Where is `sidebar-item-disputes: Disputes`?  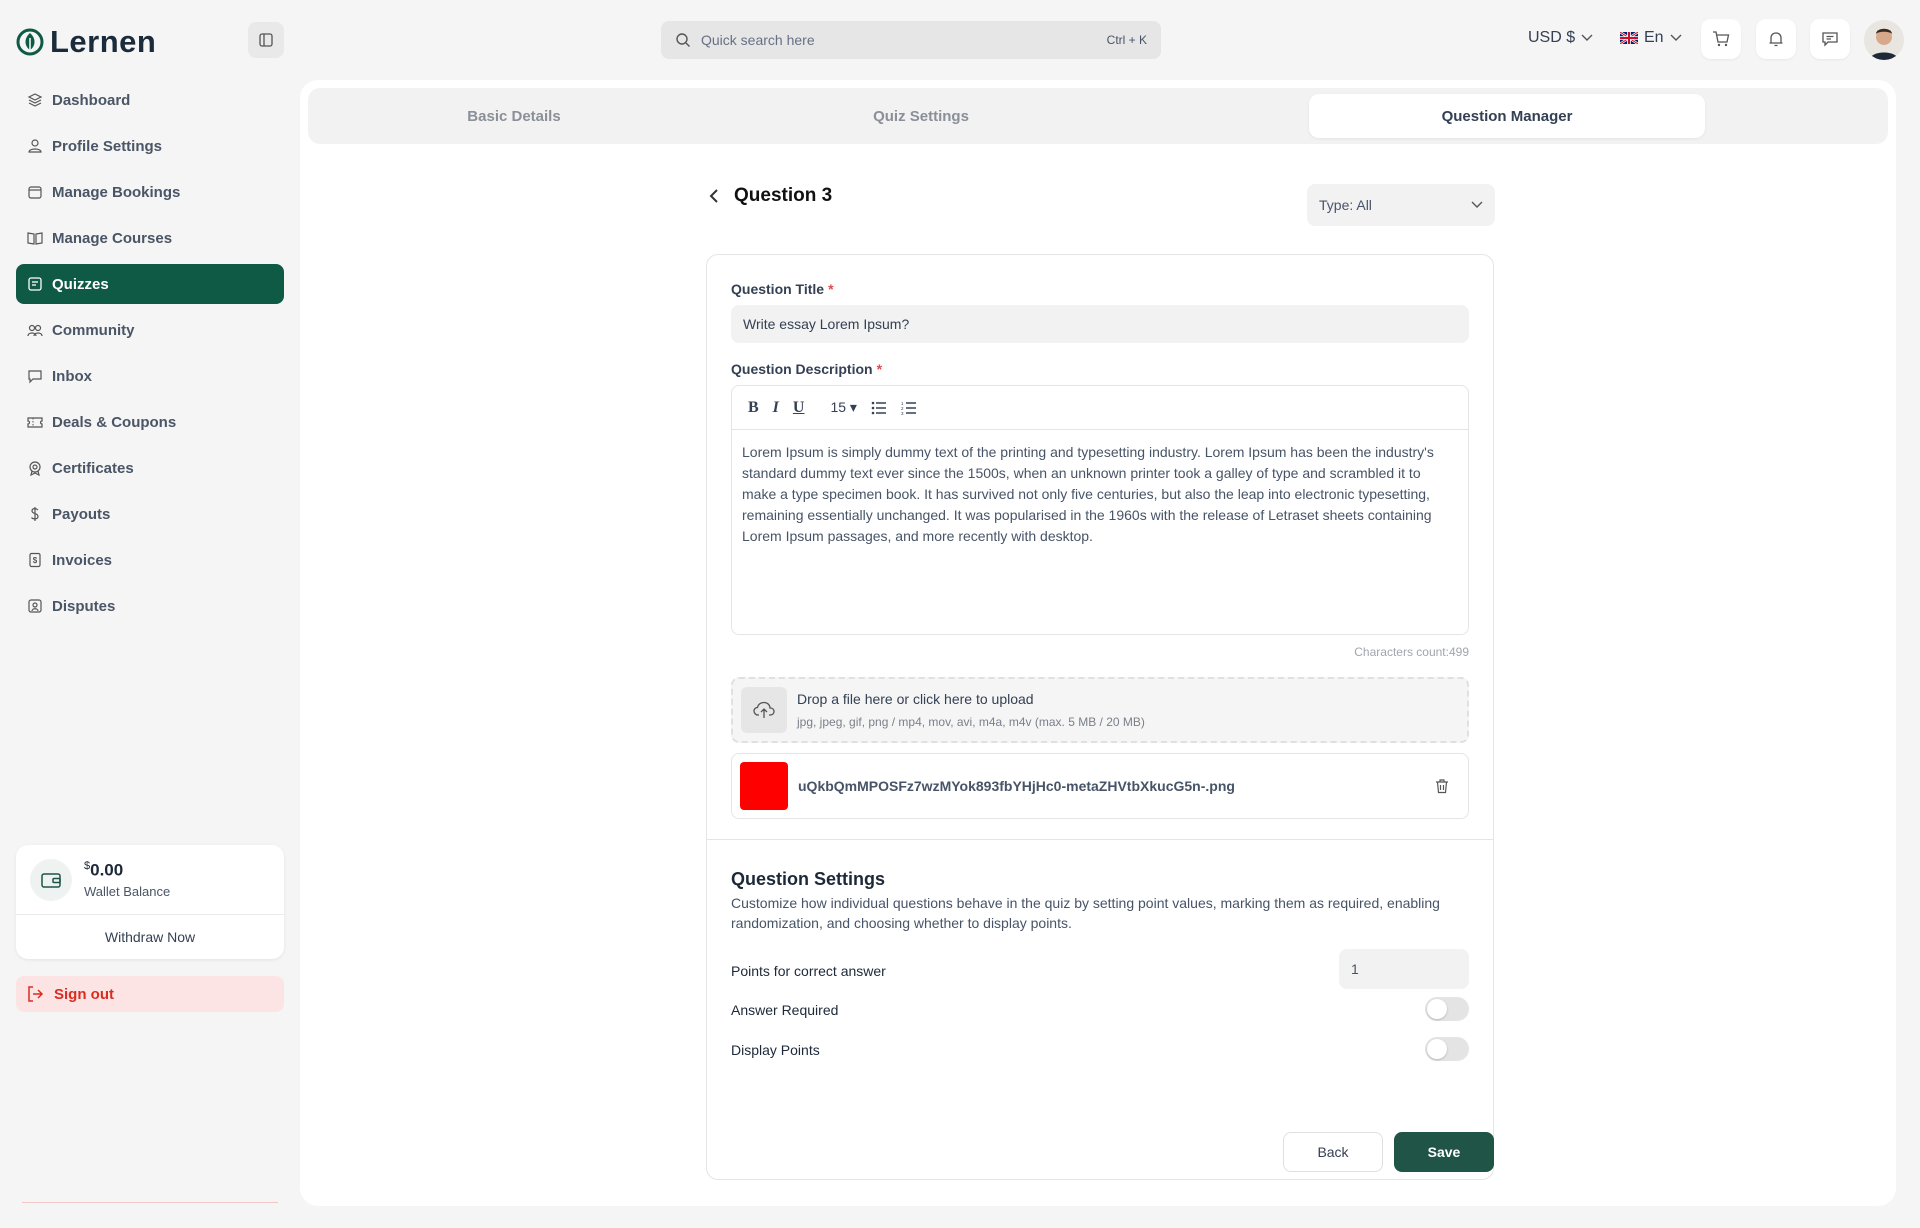 sidebar-item-disputes: Disputes is located at coordinates (150, 606).